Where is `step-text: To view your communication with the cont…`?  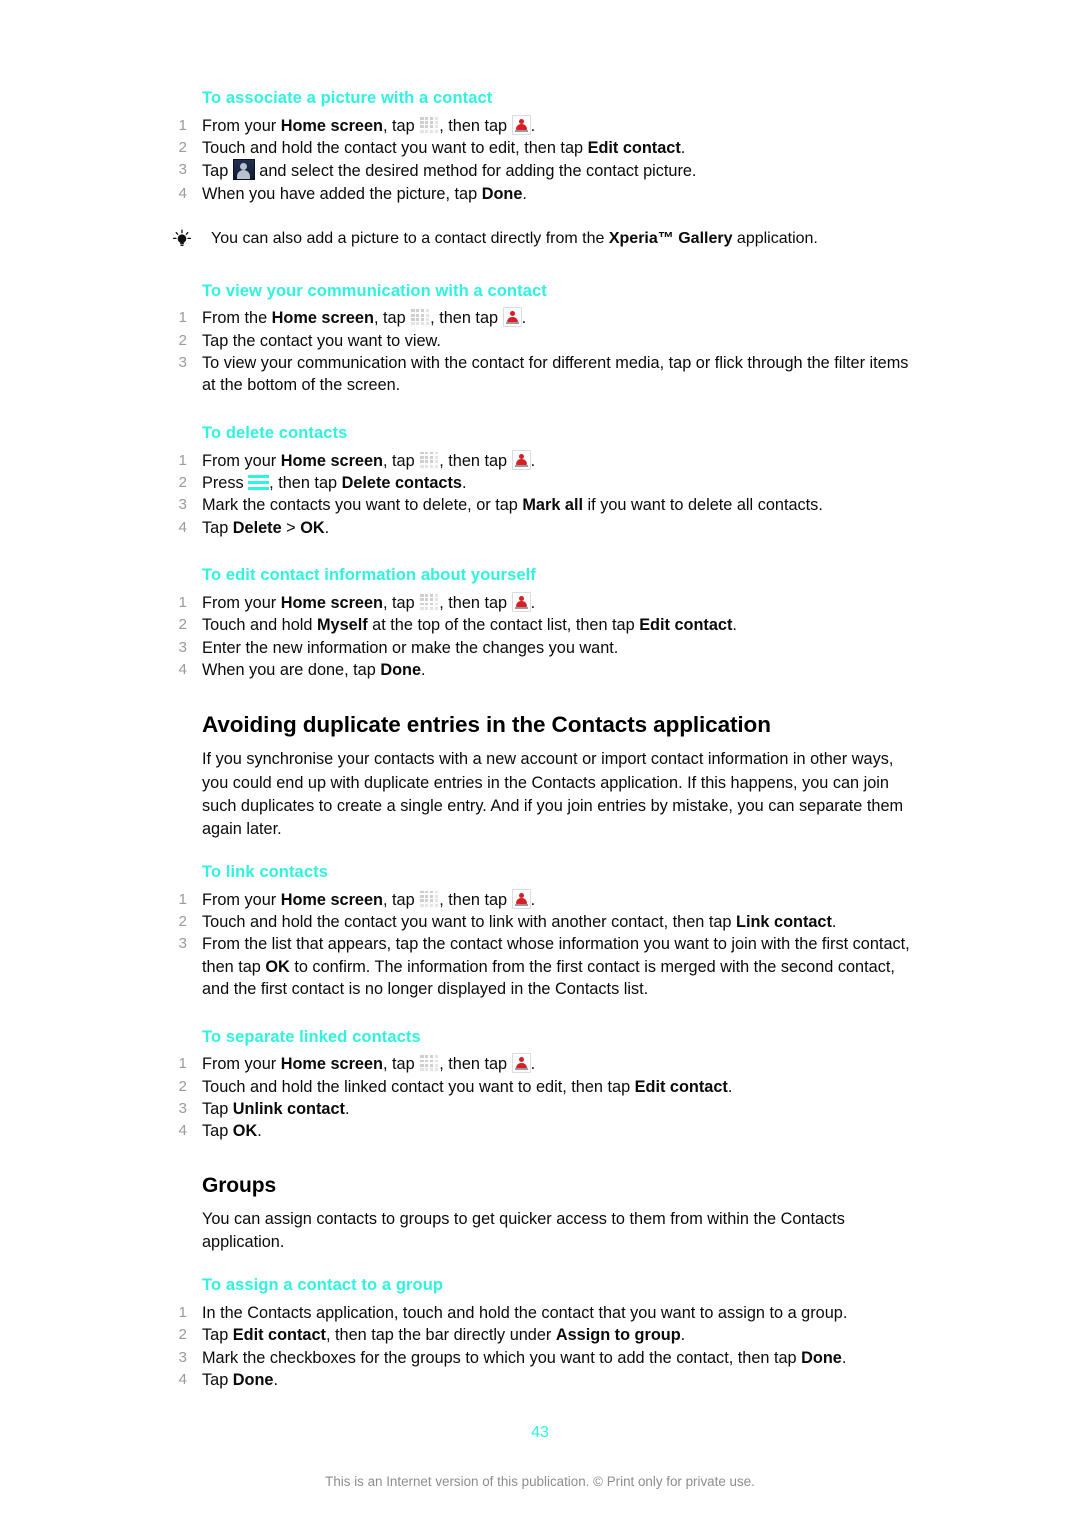 step-text: To view your communication with the cont… is located at coordinates (555, 374).